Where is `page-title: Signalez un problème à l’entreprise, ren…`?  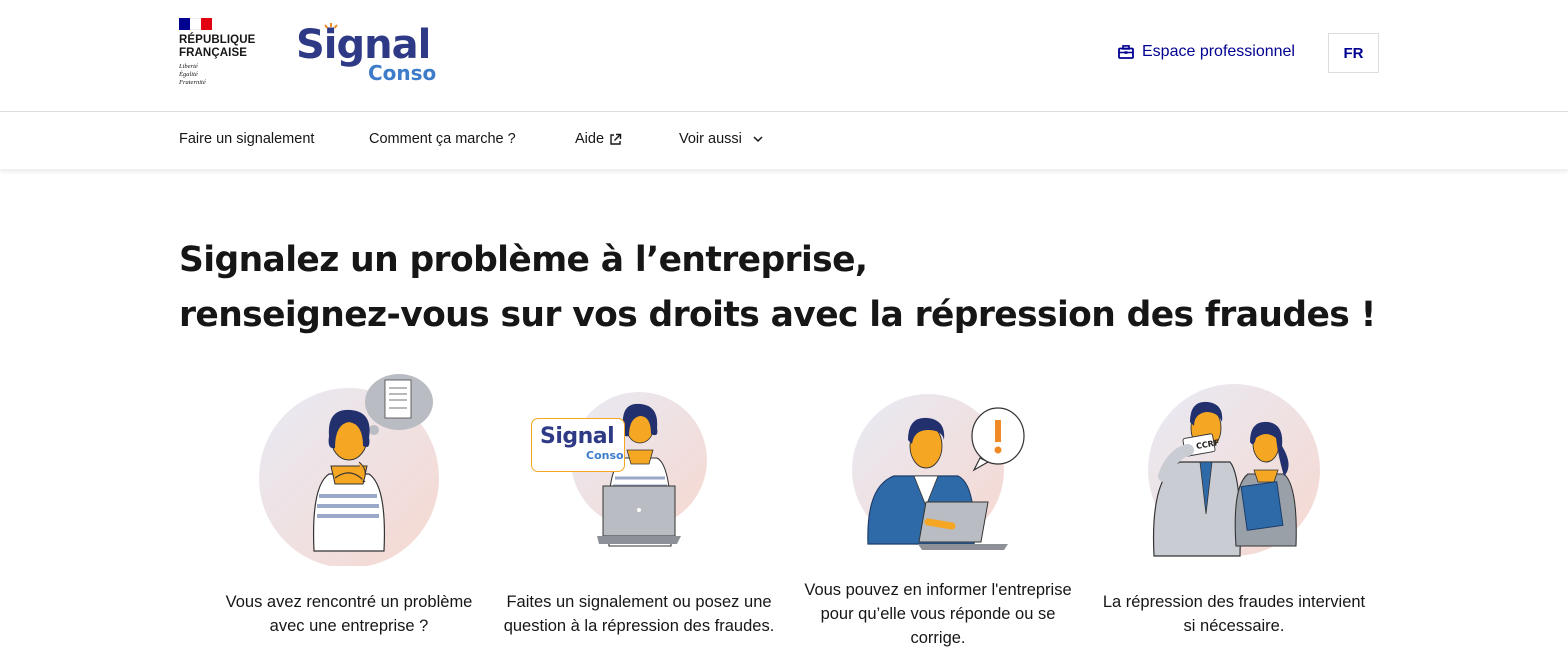
page-title: Signalez un problème à l’entreprise, ren… is located at coordinates (777, 288).